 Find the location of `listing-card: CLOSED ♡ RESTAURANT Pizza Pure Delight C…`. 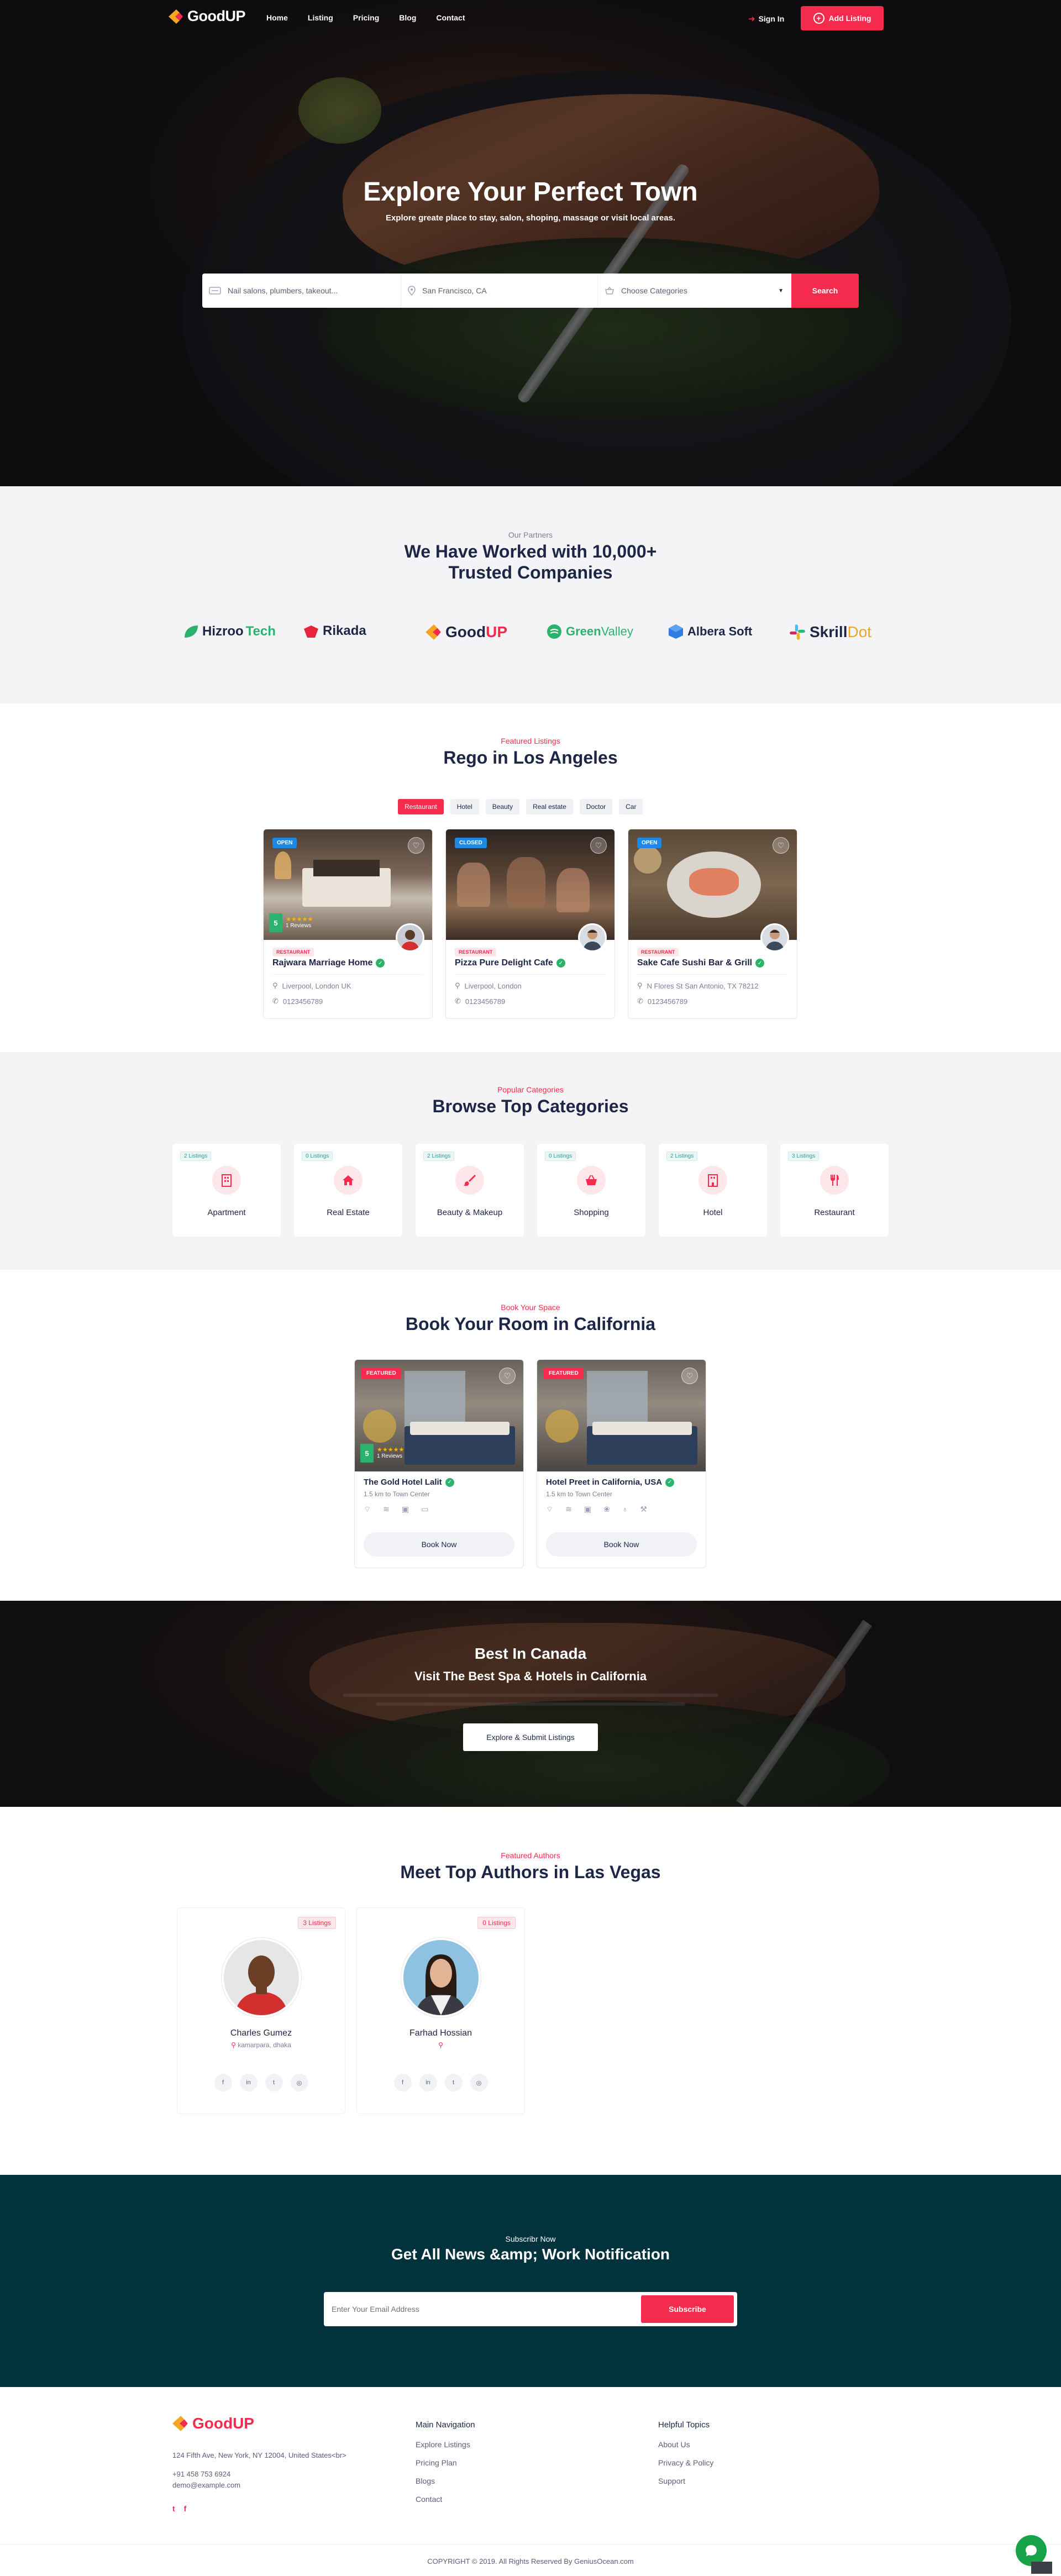

listing-card: CLOSED ♡ RESTAURANT Pizza Pure Delight C… is located at coordinates (530, 924).